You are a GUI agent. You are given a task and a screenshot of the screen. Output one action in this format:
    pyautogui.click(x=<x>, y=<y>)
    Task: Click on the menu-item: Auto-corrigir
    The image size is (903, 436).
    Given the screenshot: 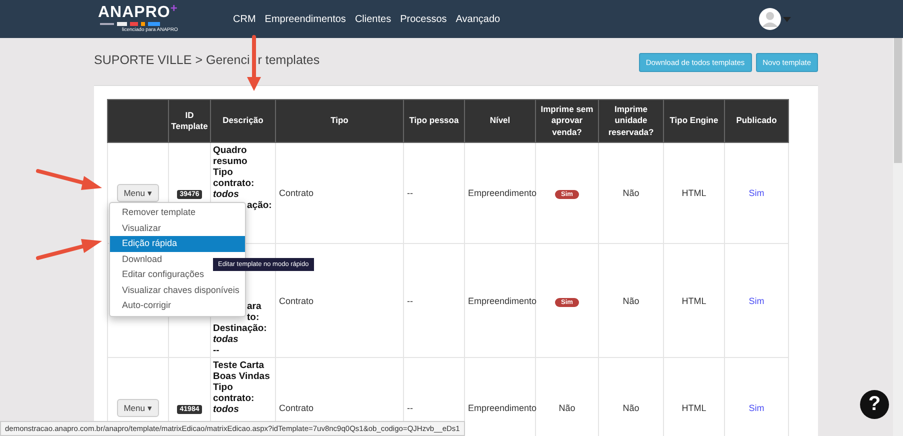 What is the action you would take?
    pyautogui.click(x=177, y=306)
    